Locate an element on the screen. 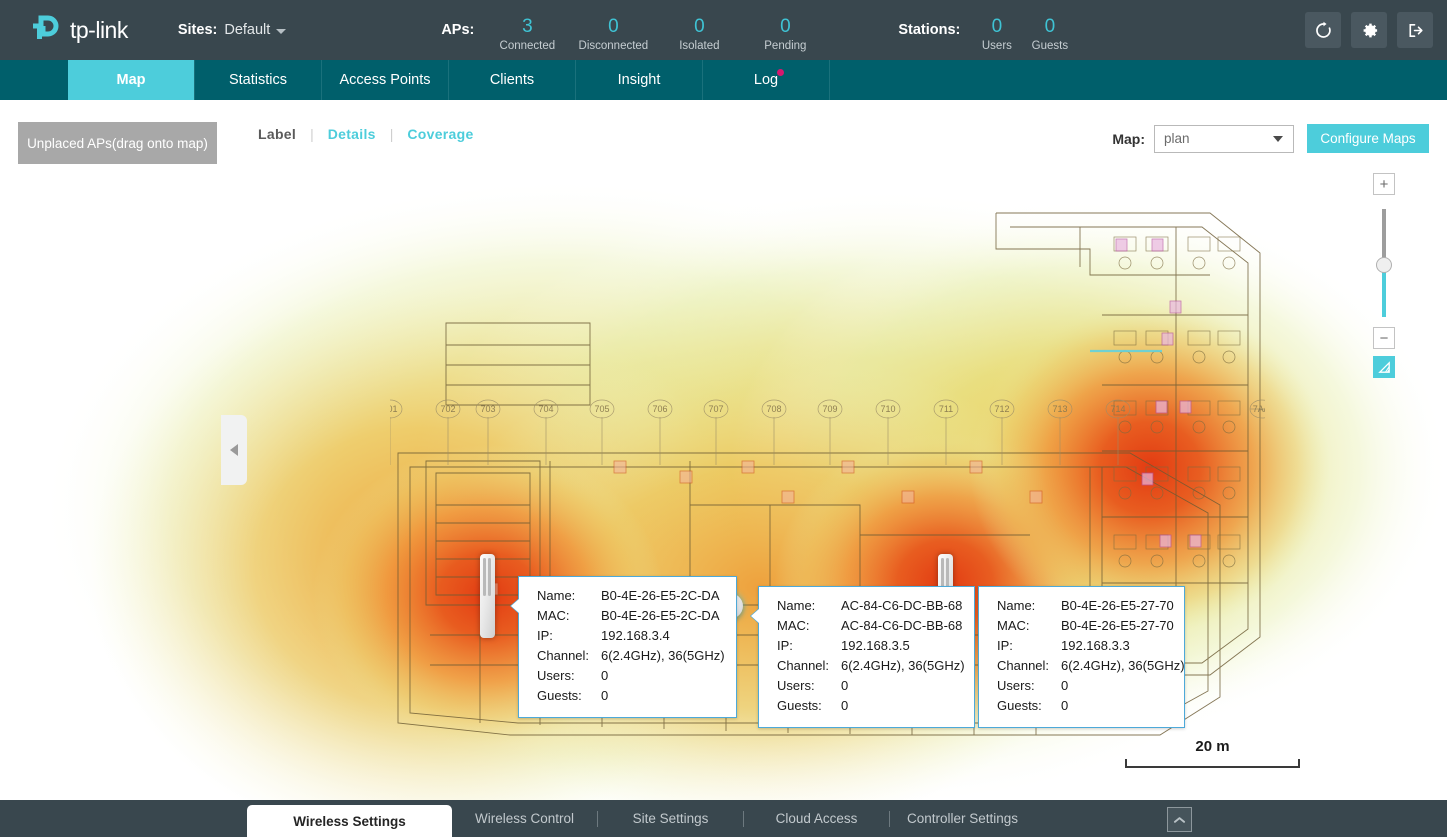 This screenshot has width=1447, height=837. notification-badge-icon is located at coordinates (780, 72).